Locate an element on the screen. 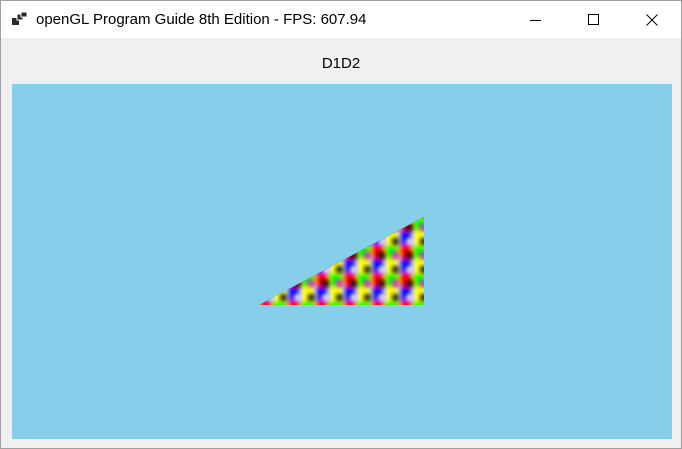 The width and height of the screenshot is (682, 449). client-label: D1D2 is located at coordinates (341, 63).